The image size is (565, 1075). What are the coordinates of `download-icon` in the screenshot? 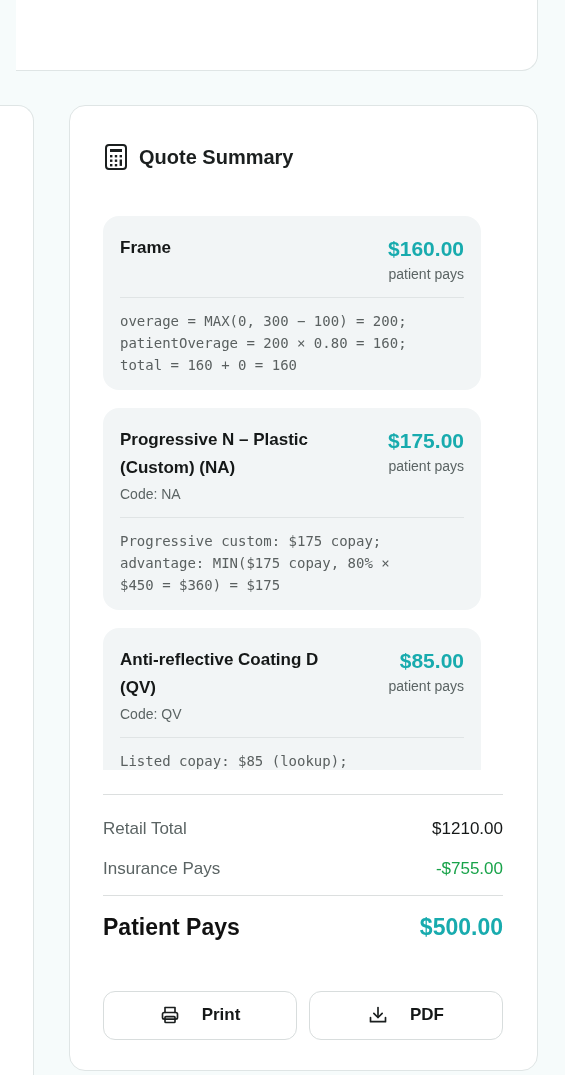 It's located at (378, 1015).